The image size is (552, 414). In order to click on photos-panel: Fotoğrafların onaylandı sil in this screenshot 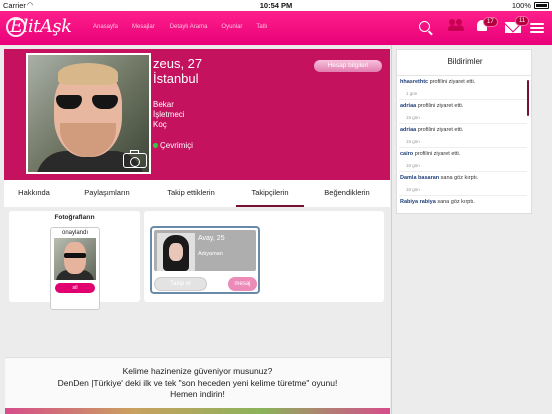, I will do `click(74, 260)`.